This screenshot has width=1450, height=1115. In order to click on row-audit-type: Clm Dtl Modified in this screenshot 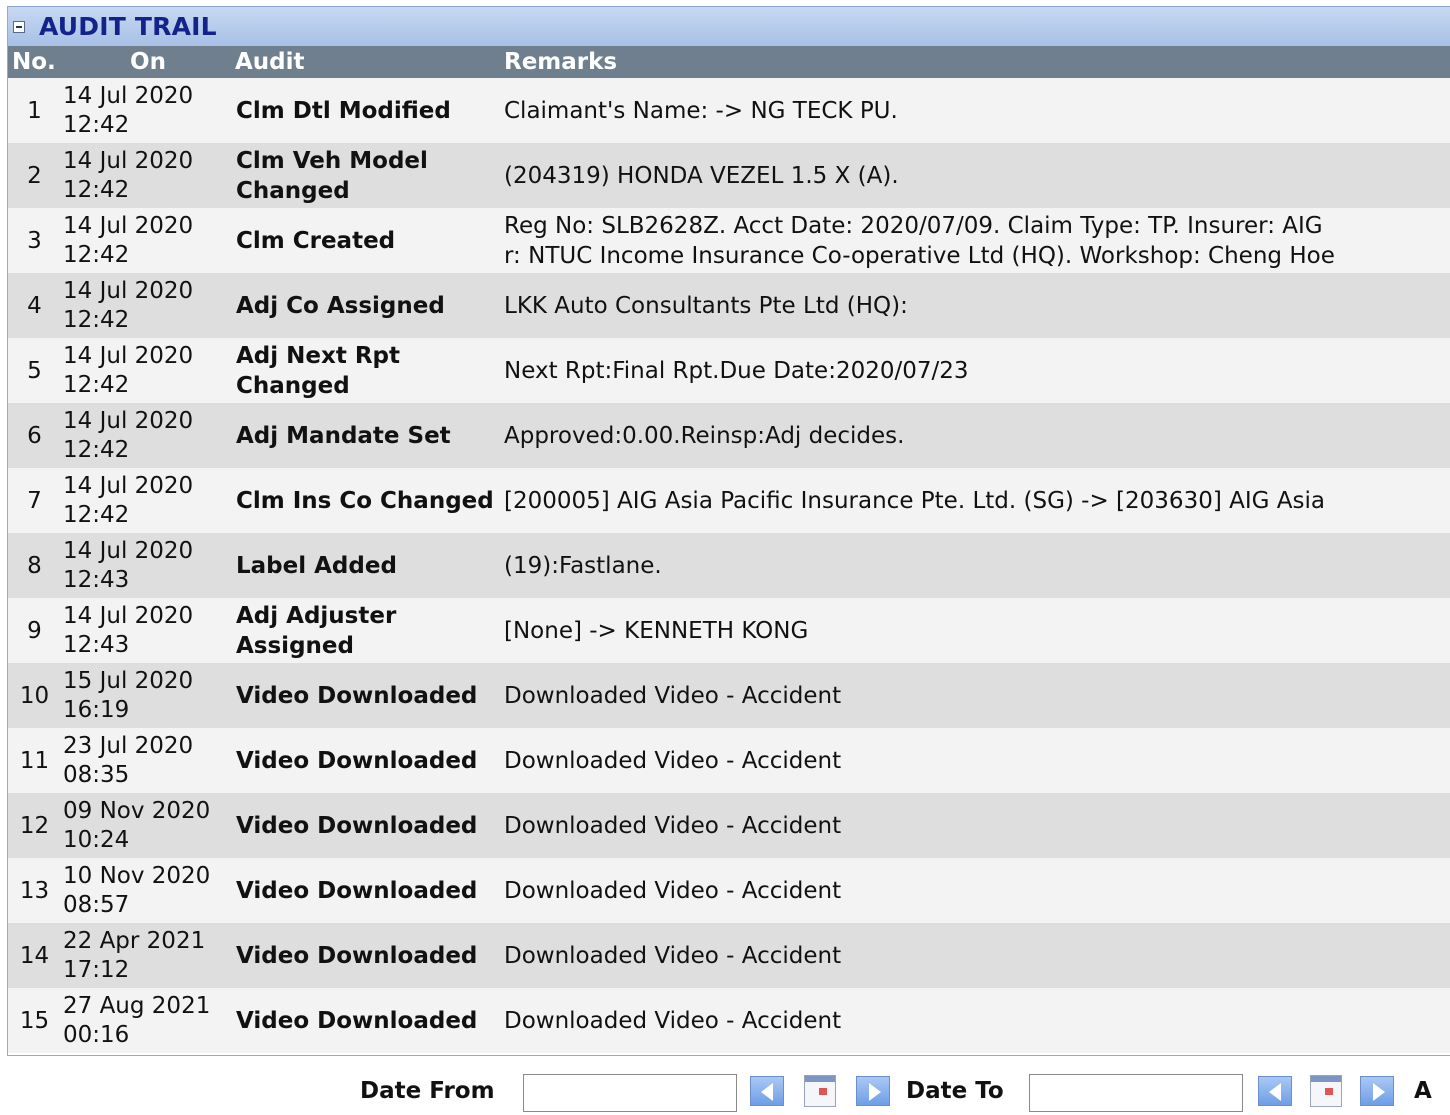, I will do `click(365, 110)`.